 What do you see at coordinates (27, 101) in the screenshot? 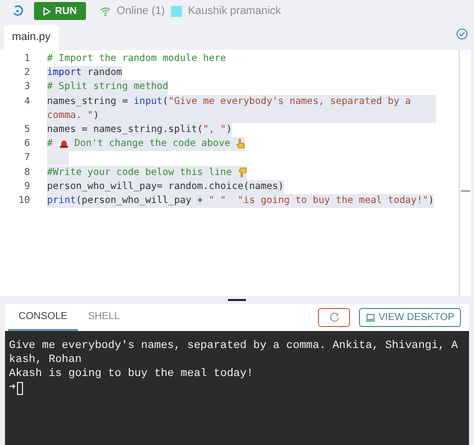
I see `line-number: 4` at bounding box center [27, 101].